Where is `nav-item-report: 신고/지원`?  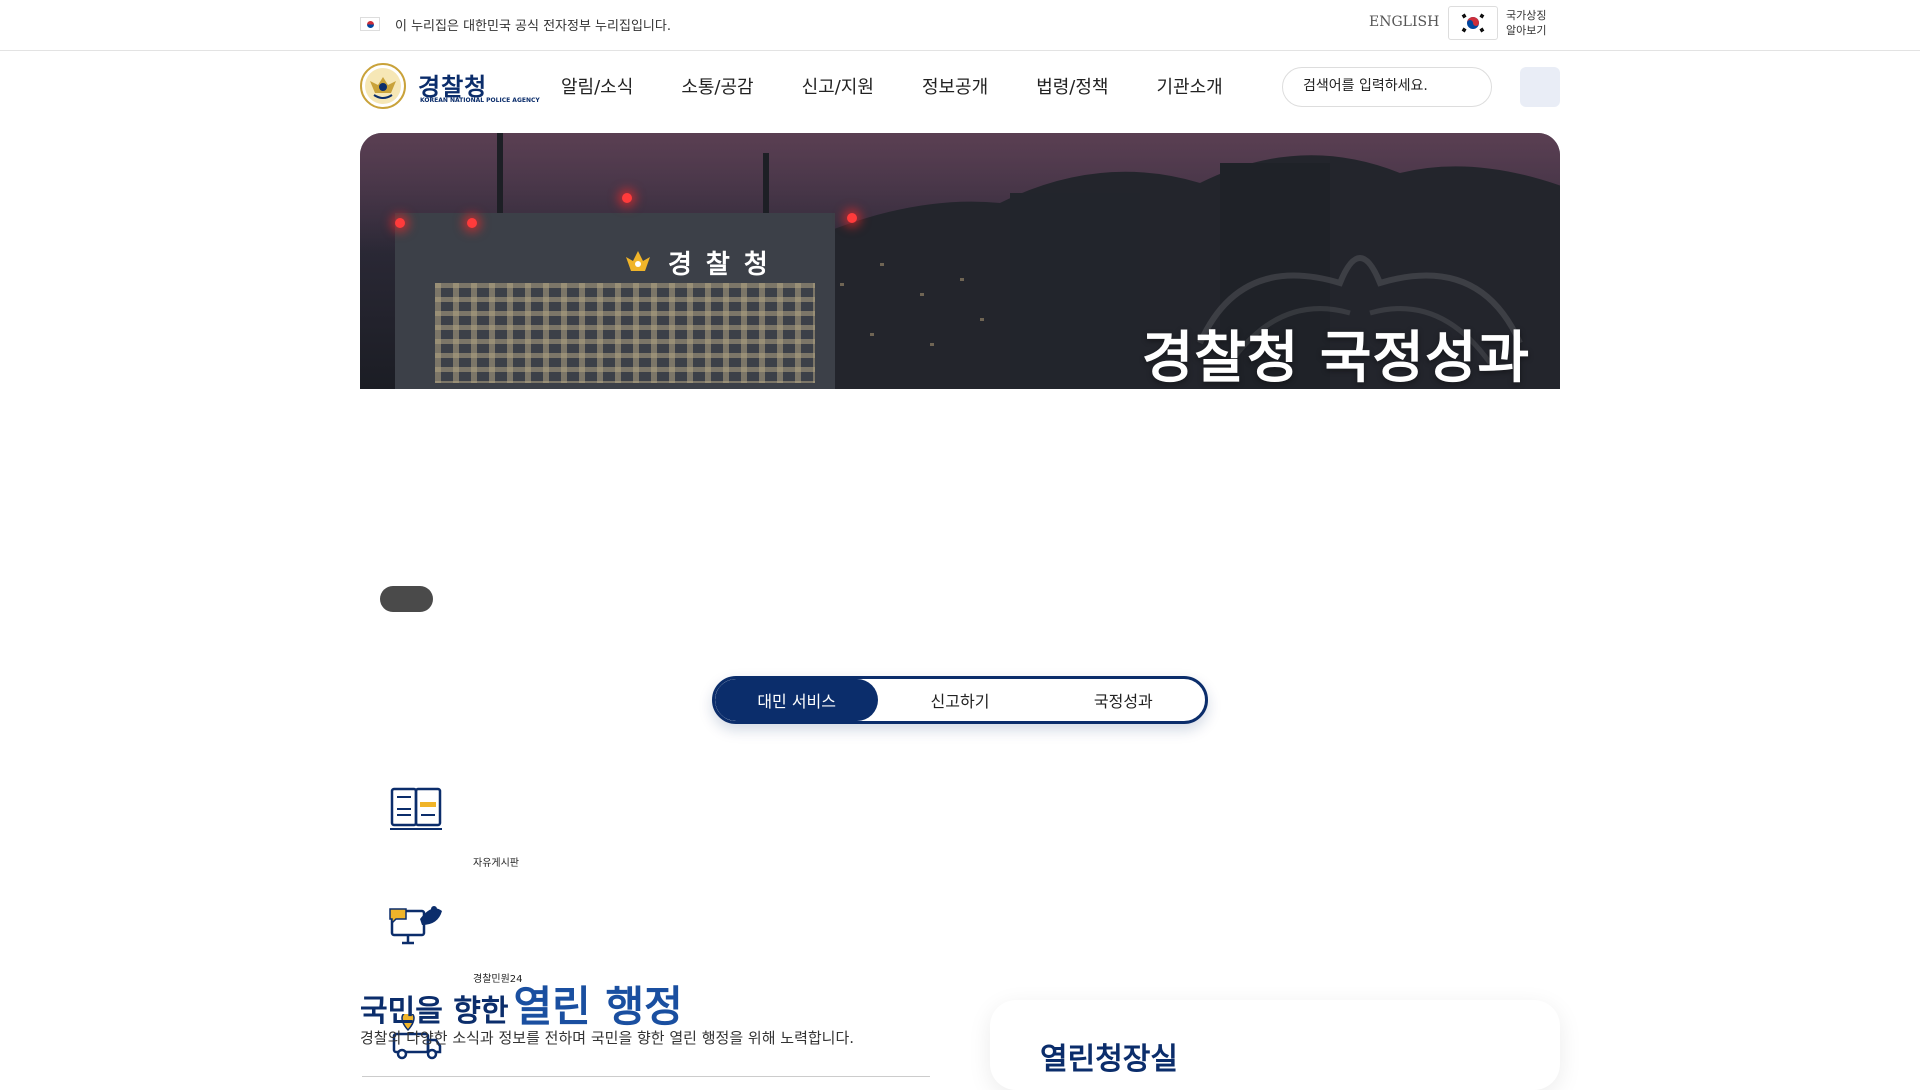
nav-item-report: 신고/지원 is located at coordinates (838, 86).